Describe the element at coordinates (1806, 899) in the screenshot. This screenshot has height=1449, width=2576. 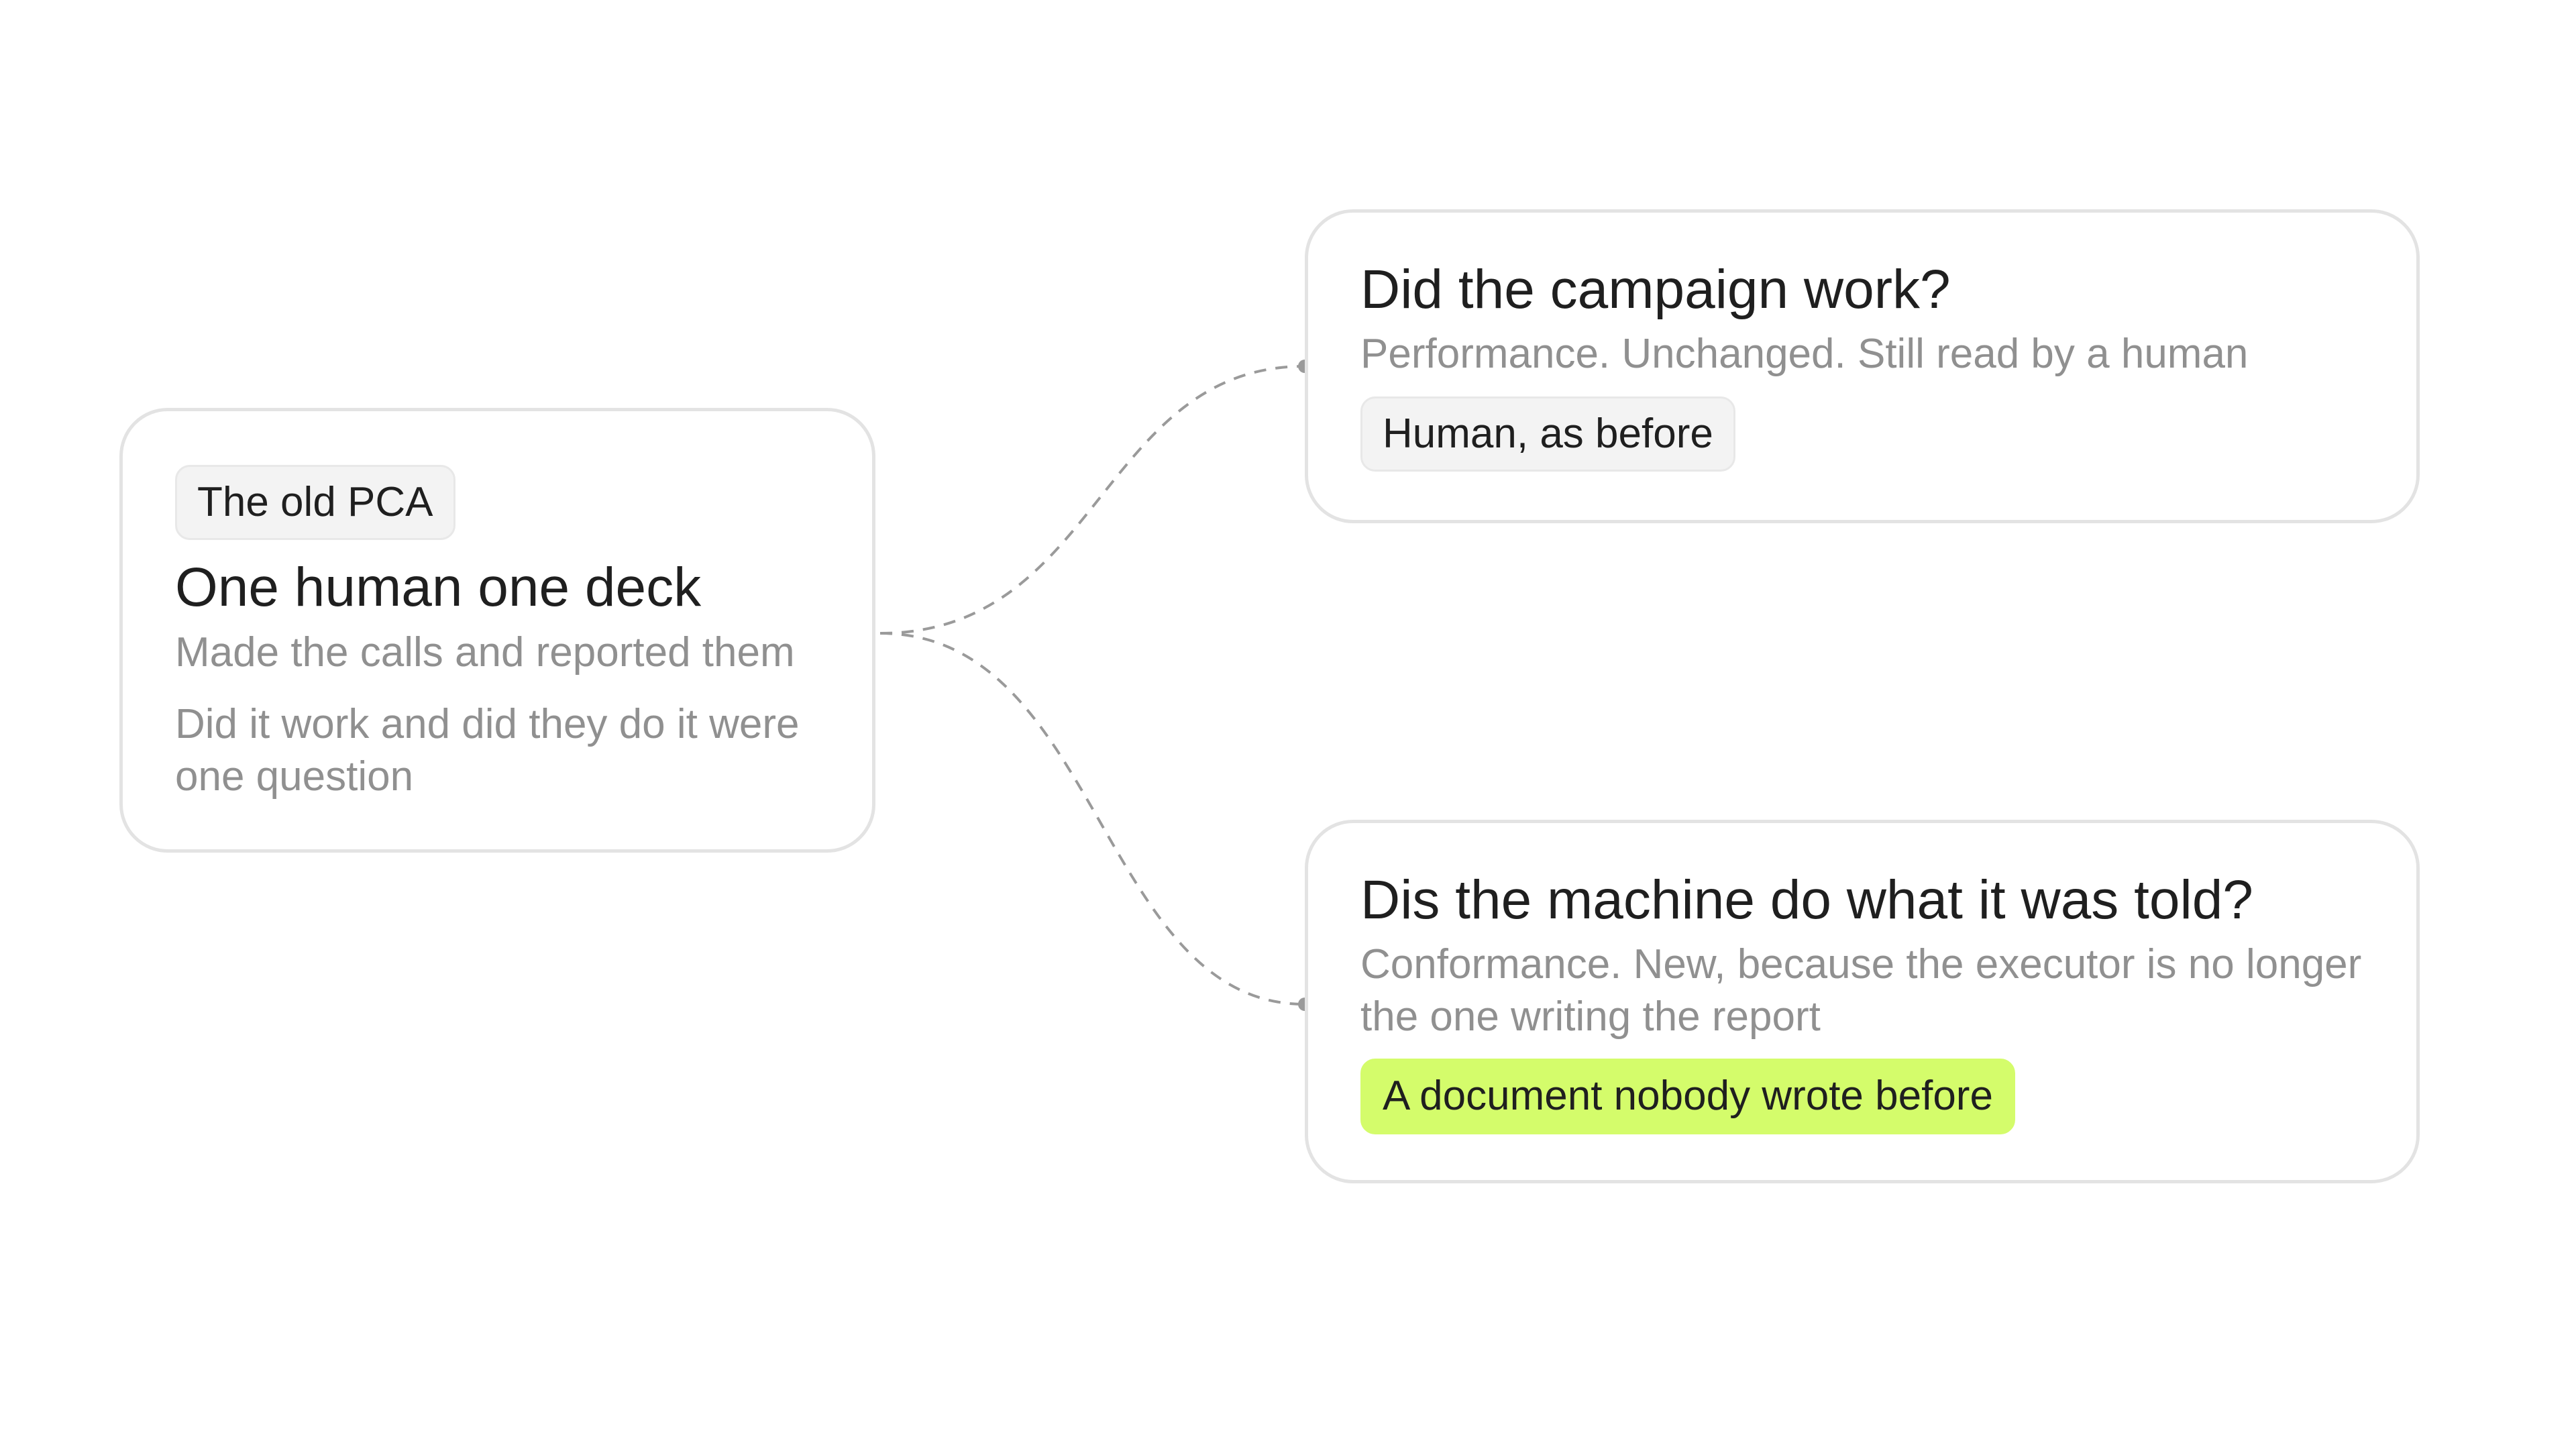
I see `conformance-title: Dis the machine do what it was told?` at that location.